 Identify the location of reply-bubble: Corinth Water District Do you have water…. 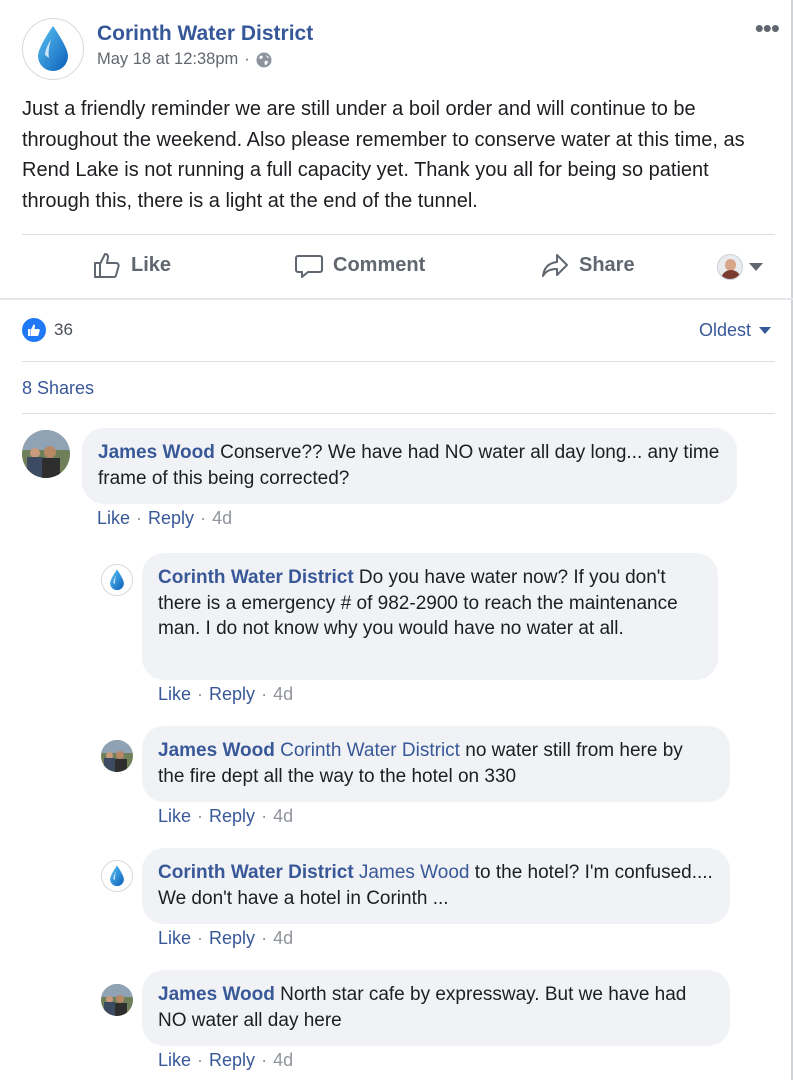
(430, 616).